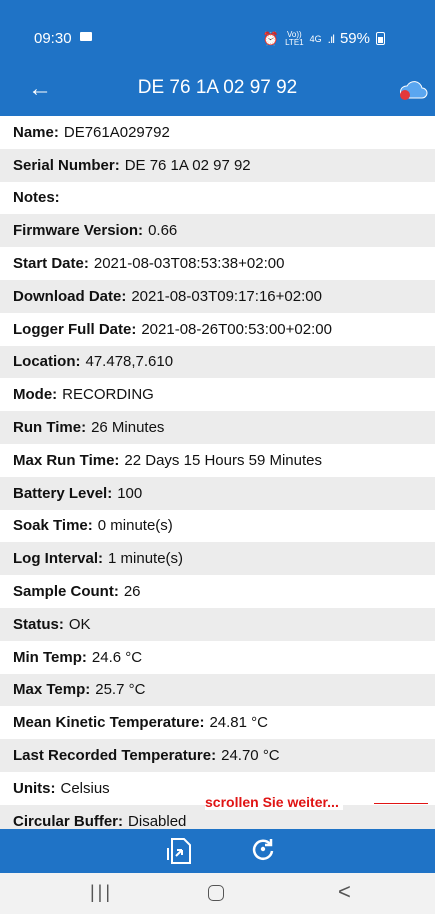 This screenshot has height=914, width=435. What do you see at coordinates (189, 264) in the screenshot?
I see `detail-value: 2021-08-03T08:53:38+02:00` at bounding box center [189, 264].